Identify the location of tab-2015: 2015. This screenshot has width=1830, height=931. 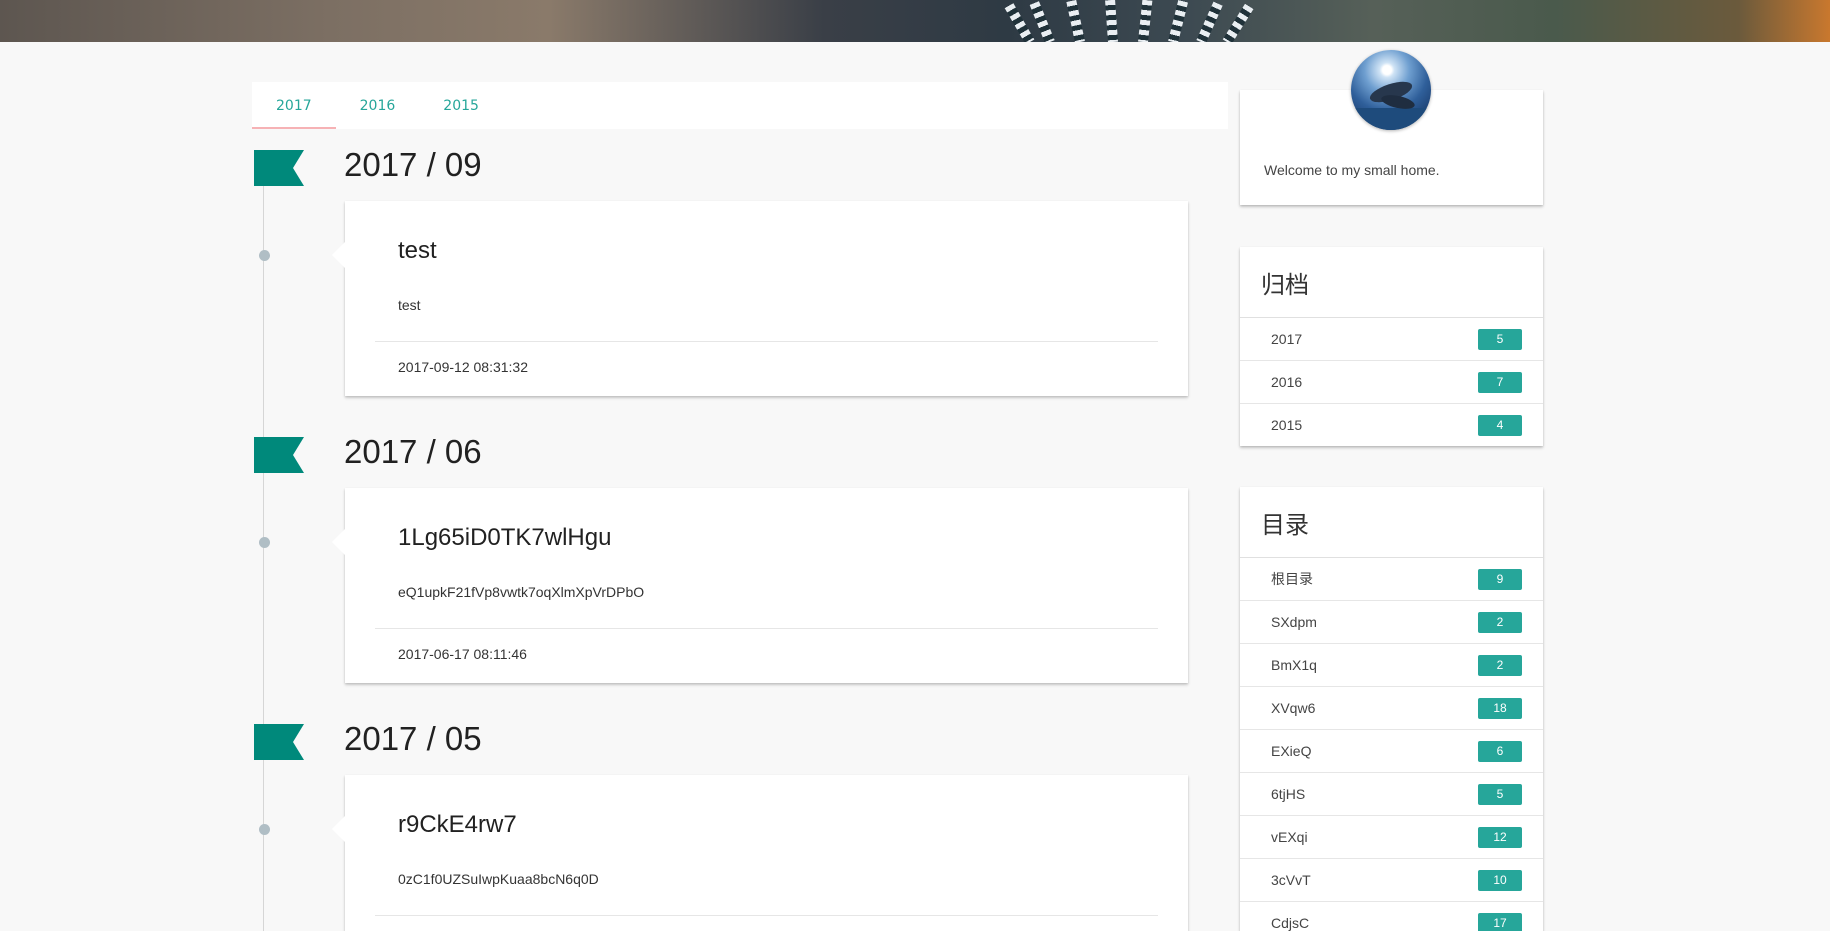
(461, 105).